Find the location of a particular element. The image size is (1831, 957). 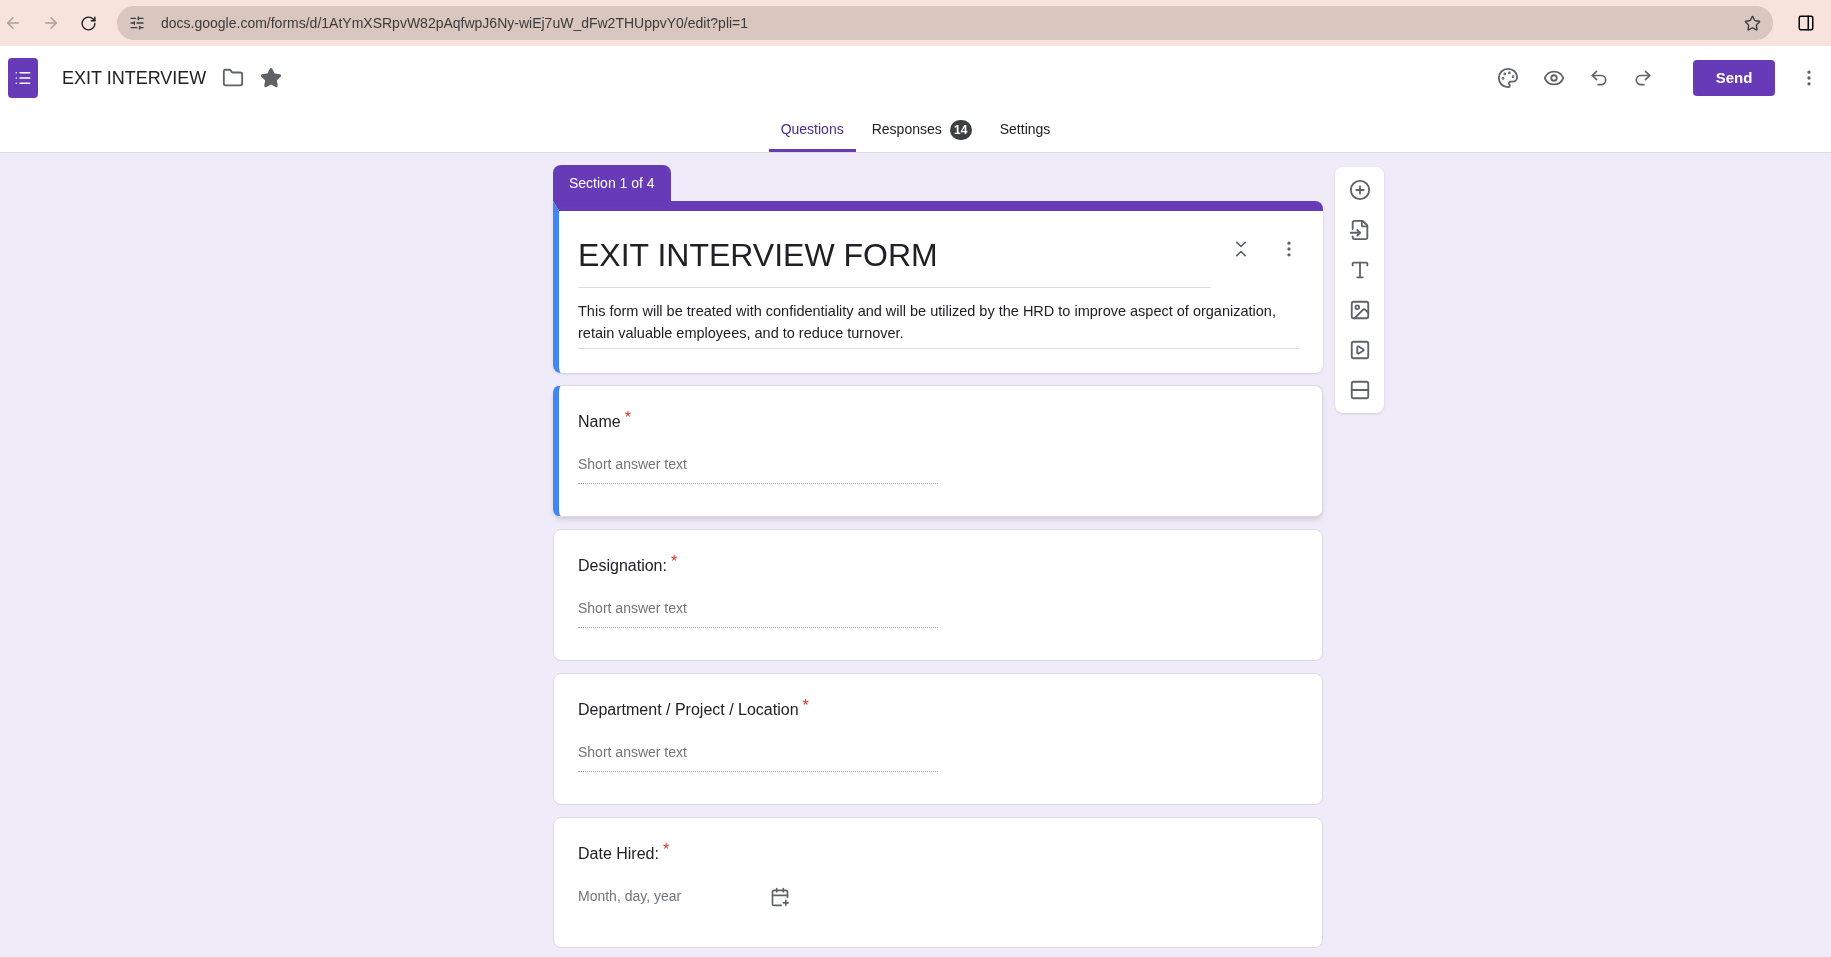

question-card: Date Hired: * Month, day, year is located at coordinates (938, 882).